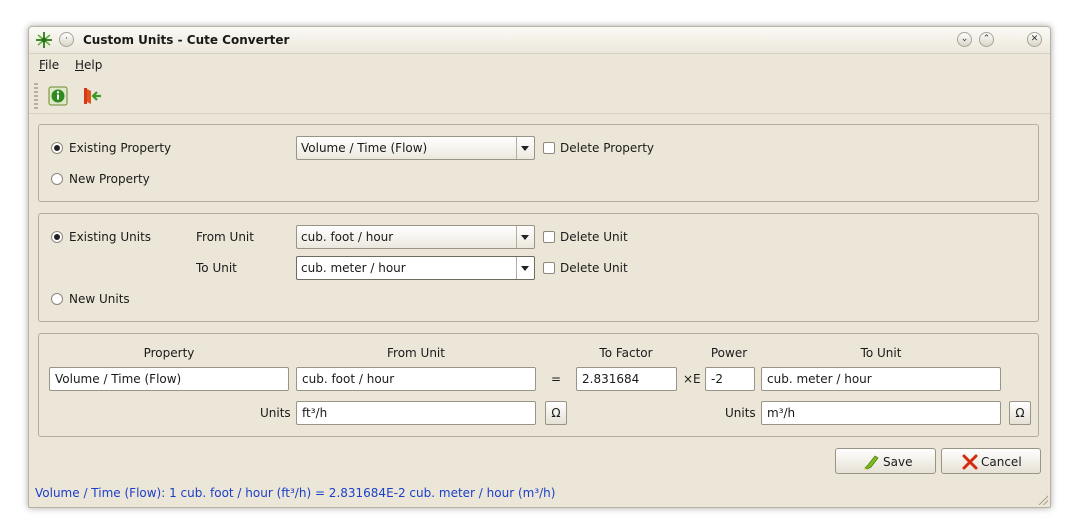  I want to click on to-factor-input: 2.831684, so click(626, 379).